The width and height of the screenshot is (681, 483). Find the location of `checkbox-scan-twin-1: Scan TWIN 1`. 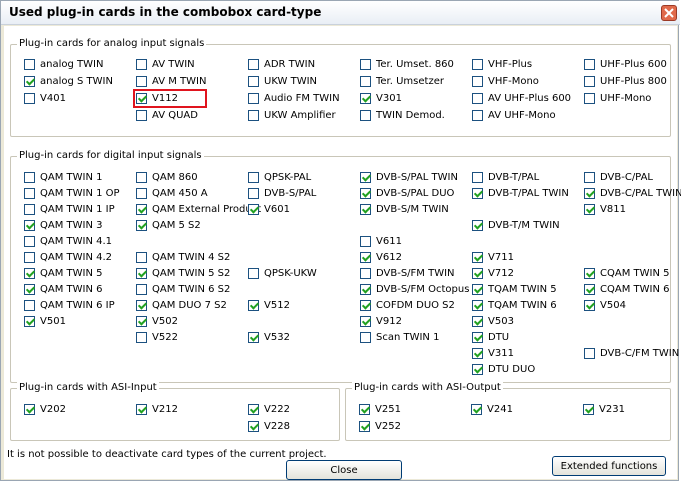

checkbox-scan-twin-1: Scan TWIN 1 is located at coordinates (399, 337).